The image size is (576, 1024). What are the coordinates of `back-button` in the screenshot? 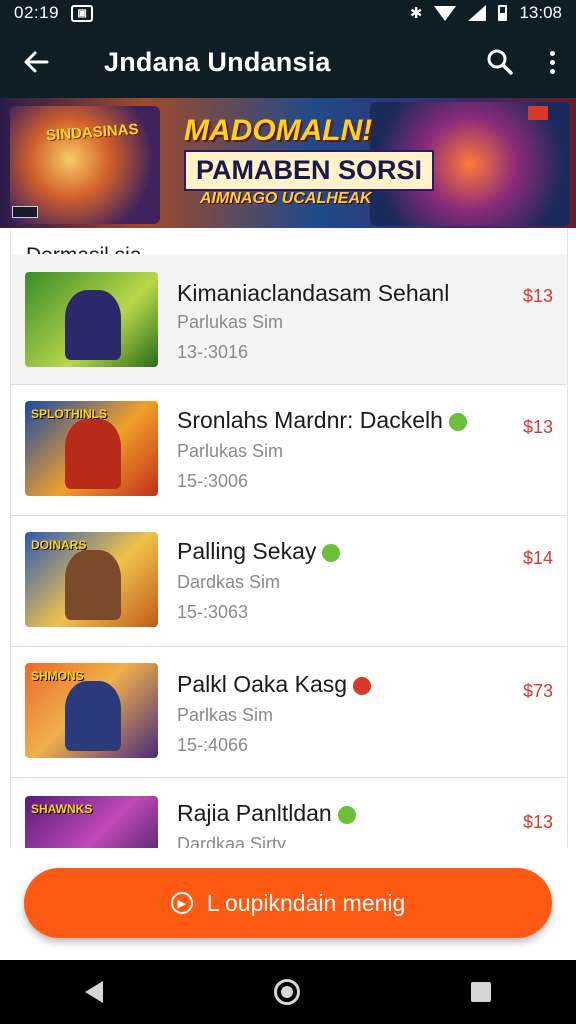 It's located at (36, 62).